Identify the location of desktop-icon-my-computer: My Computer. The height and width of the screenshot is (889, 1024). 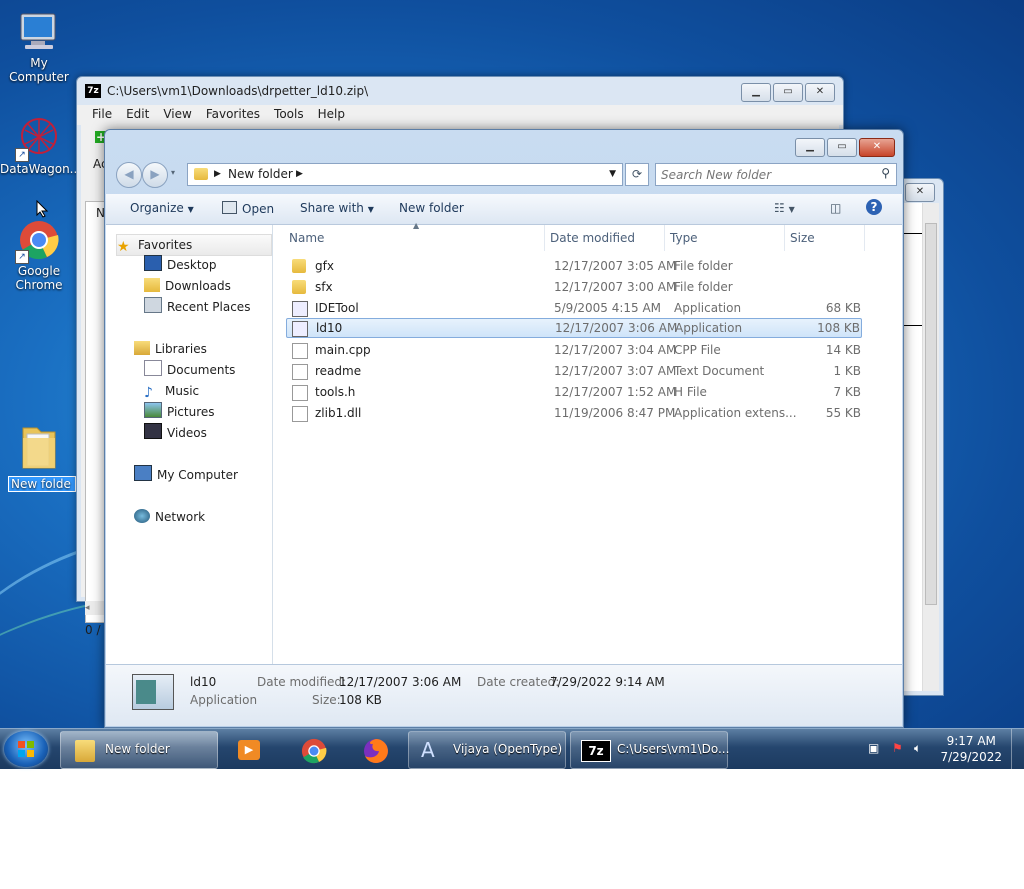
(39, 47).